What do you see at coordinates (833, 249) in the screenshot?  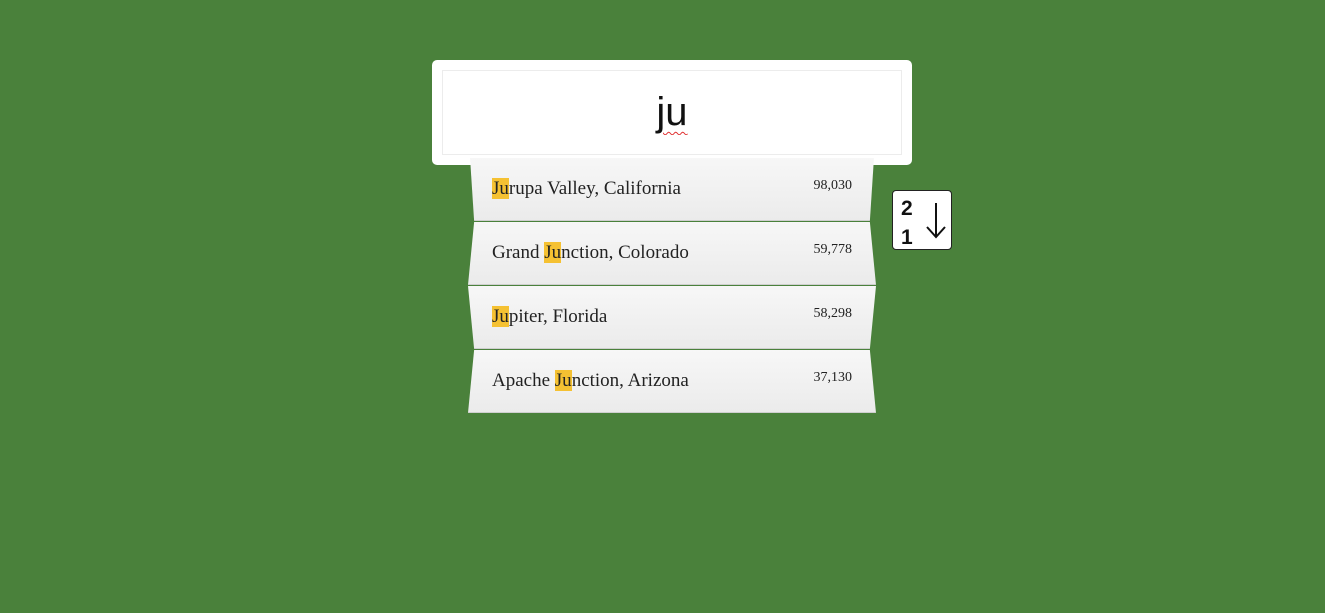 I see `population-value: 59,778` at bounding box center [833, 249].